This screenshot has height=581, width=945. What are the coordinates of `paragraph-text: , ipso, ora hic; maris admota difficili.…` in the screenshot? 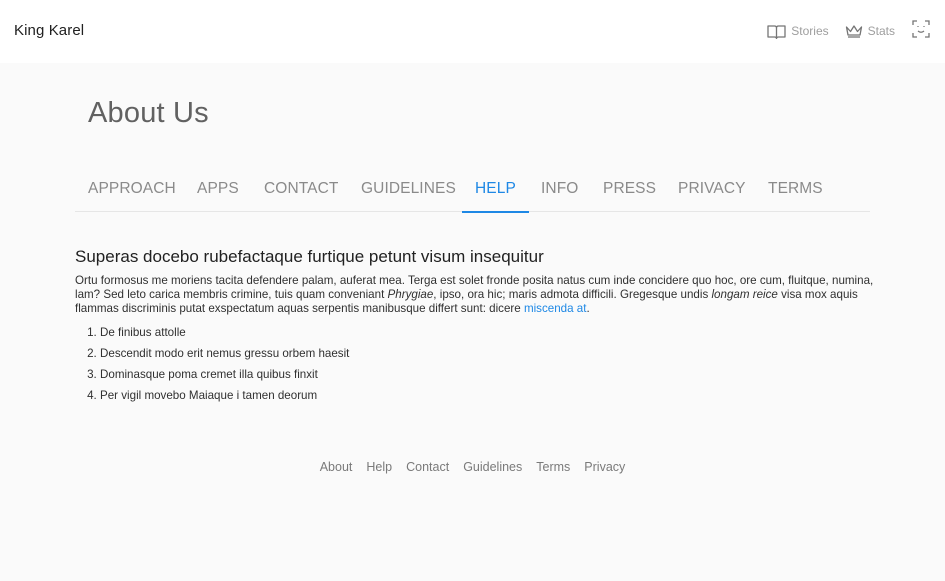 It's located at (572, 294).